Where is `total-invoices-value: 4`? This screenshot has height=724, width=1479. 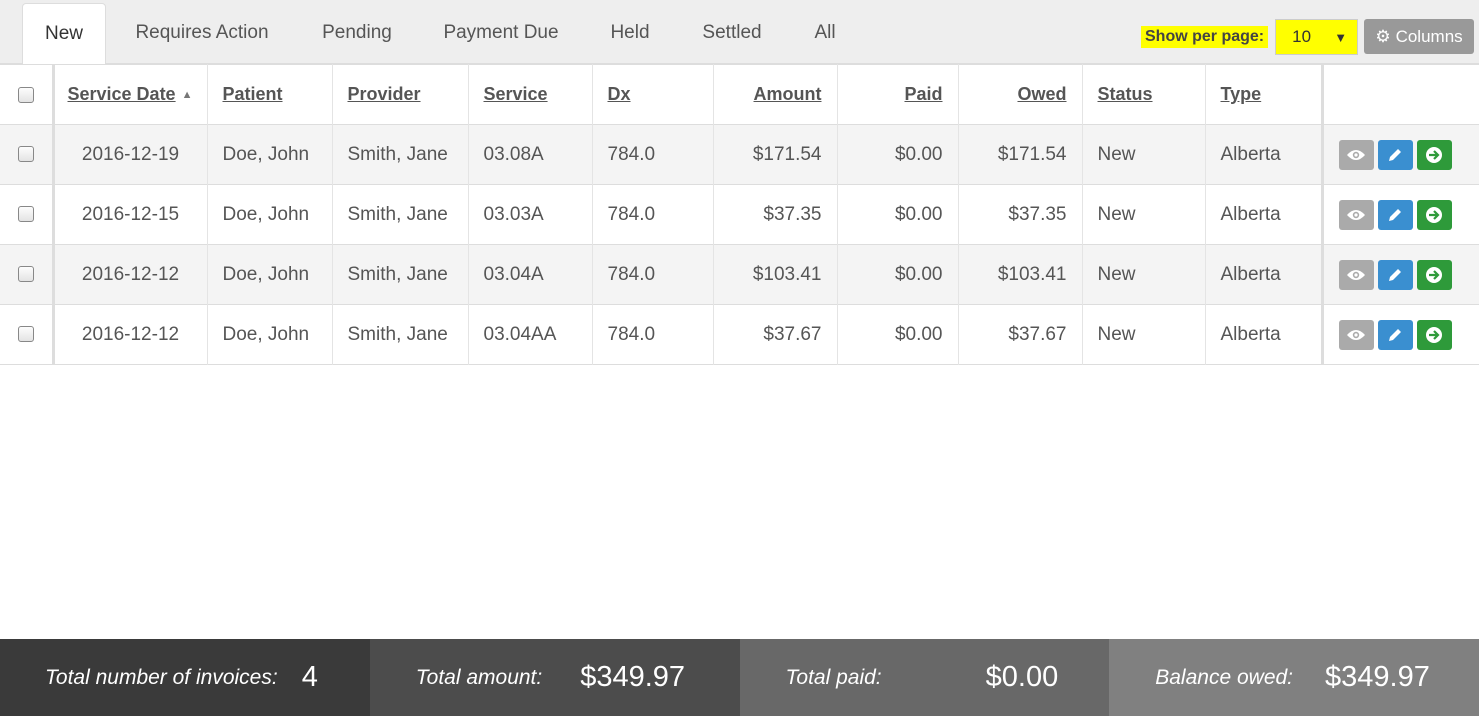 total-invoices-value: 4 is located at coordinates (309, 677).